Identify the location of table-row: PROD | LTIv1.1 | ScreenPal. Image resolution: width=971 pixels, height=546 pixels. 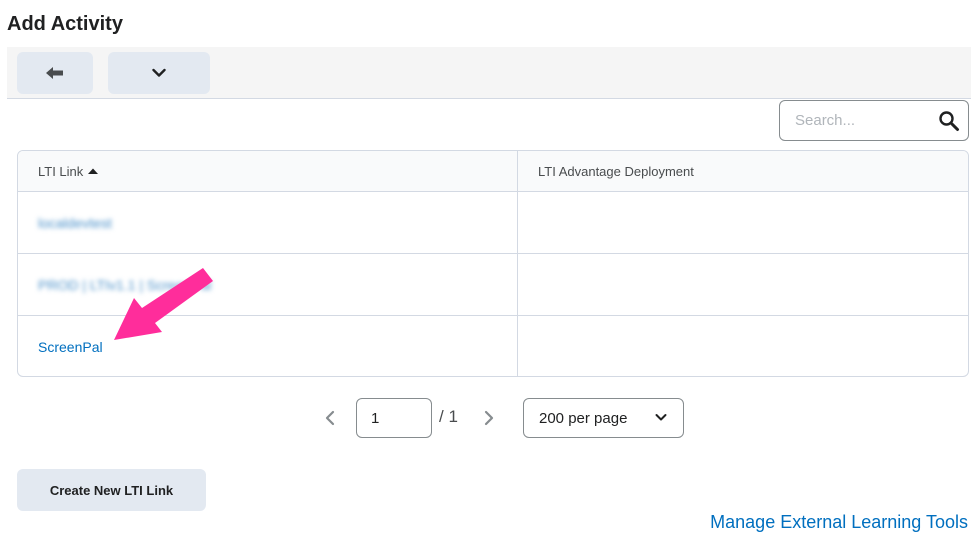
(493, 285).